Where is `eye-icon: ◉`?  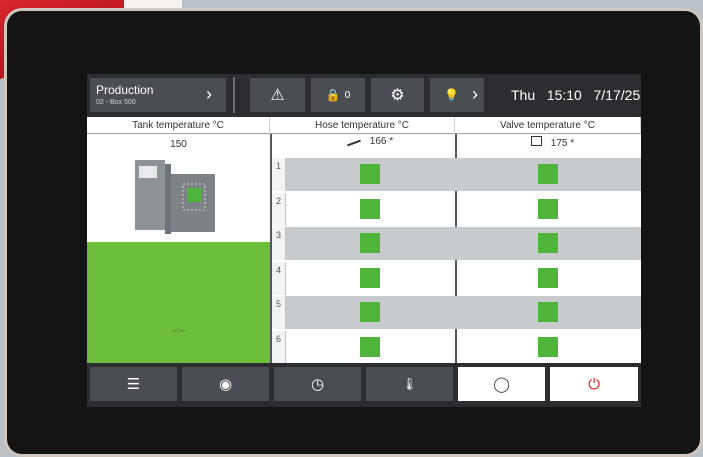 eye-icon: ◉ is located at coordinates (225, 384).